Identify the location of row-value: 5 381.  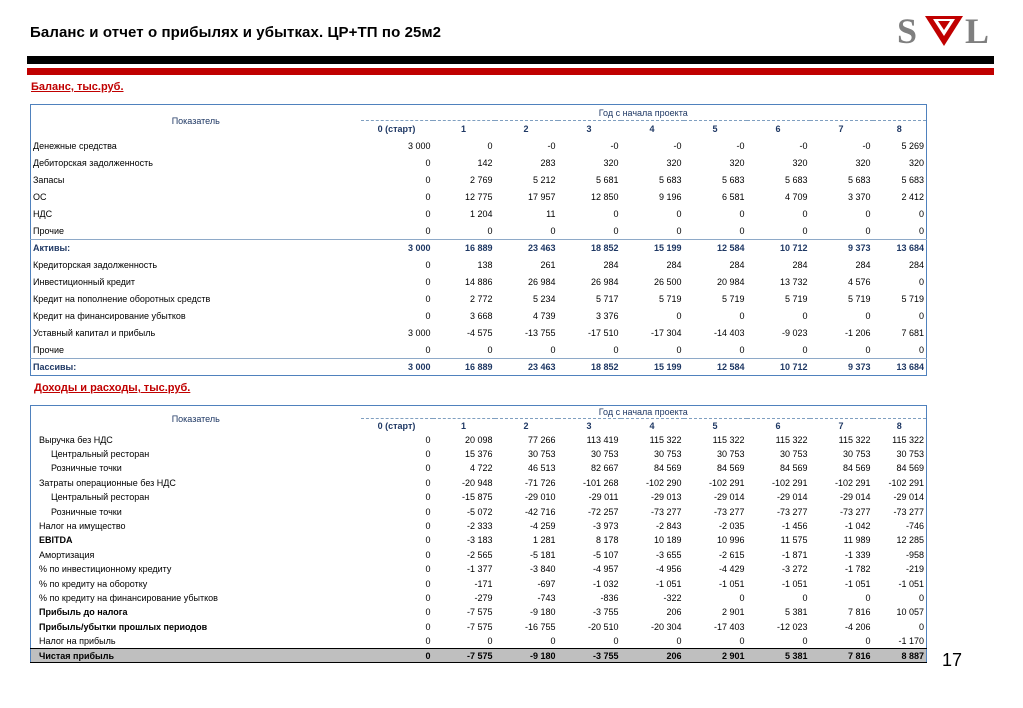
(778, 655).